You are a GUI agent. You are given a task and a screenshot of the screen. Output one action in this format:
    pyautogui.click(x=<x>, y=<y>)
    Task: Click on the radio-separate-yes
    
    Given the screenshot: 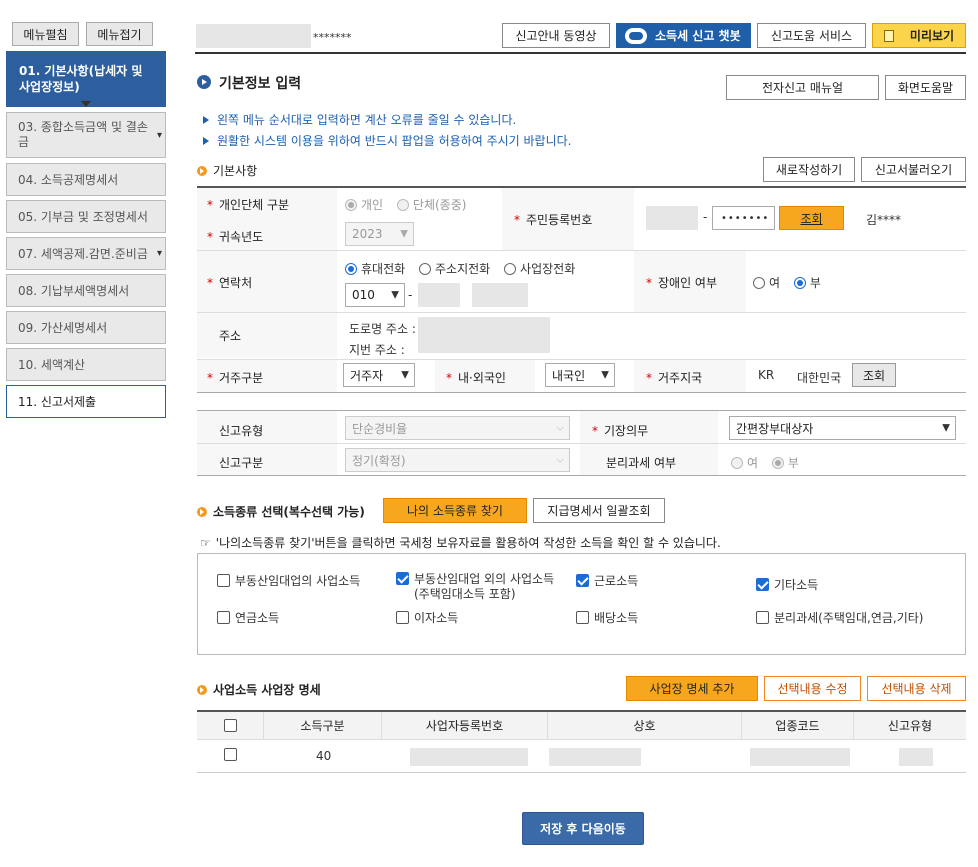 What is the action you would take?
    pyautogui.click(x=737, y=463)
    